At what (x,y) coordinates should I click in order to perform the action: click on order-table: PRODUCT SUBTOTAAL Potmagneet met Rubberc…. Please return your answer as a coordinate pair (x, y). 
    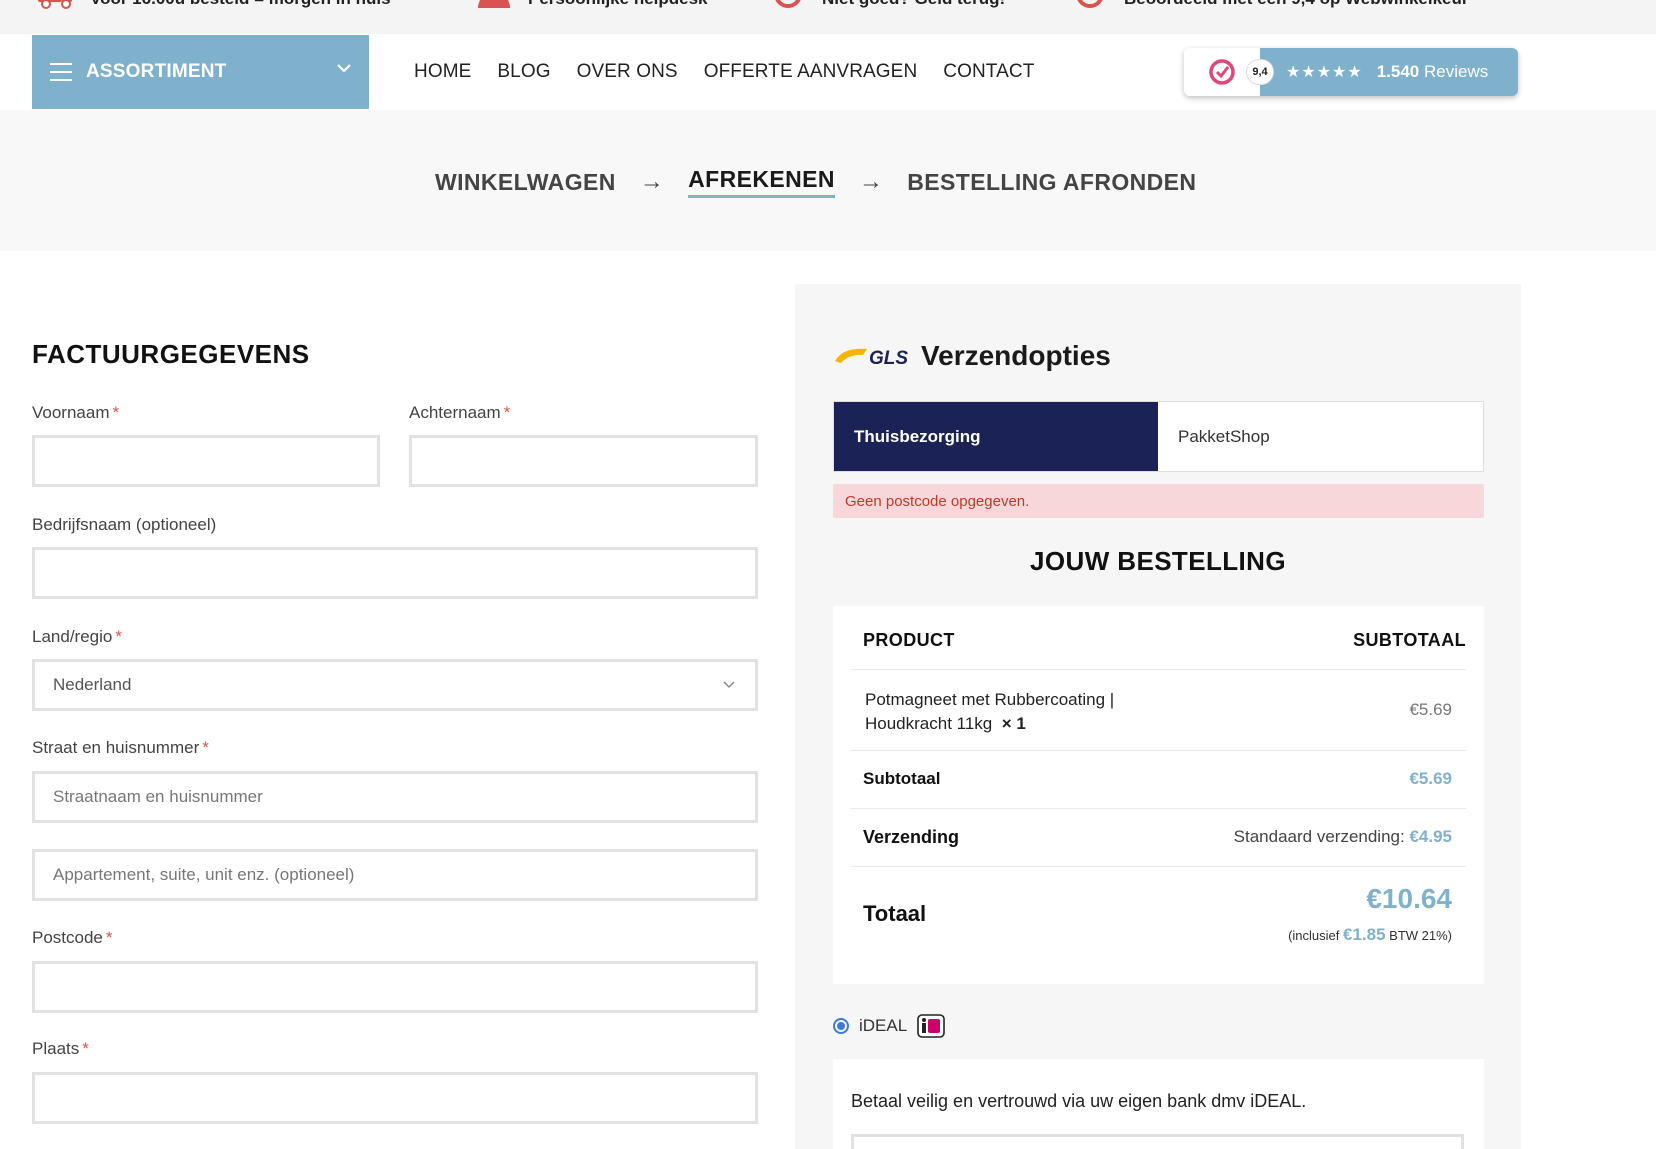
    Looking at the image, I should click on (1158, 795).